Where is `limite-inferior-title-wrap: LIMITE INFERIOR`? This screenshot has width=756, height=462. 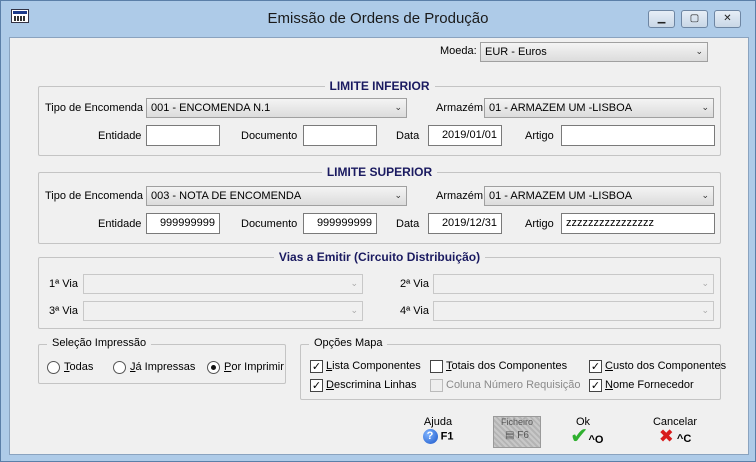
limite-inferior-title-wrap: LIMITE INFERIOR is located at coordinates (379, 86).